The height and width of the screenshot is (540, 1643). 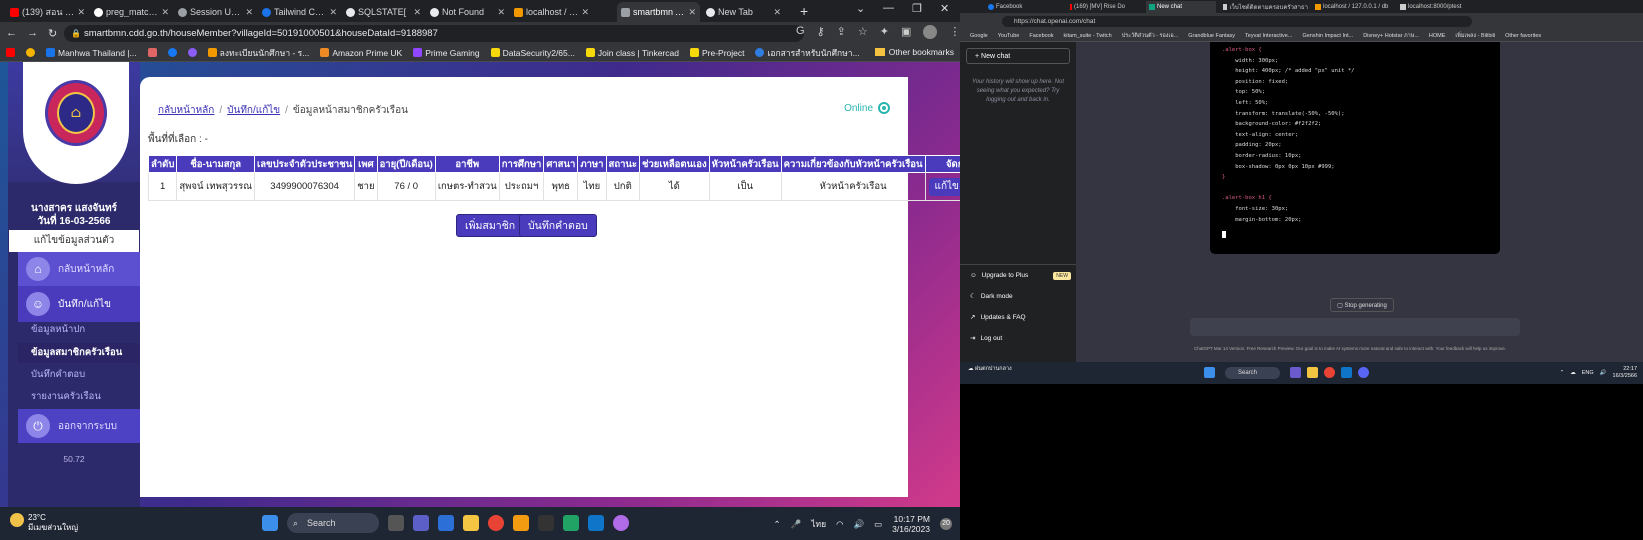 What do you see at coordinates (546, 523) in the screenshot?
I see `terminal-icon` at bounding box center [546, 523].